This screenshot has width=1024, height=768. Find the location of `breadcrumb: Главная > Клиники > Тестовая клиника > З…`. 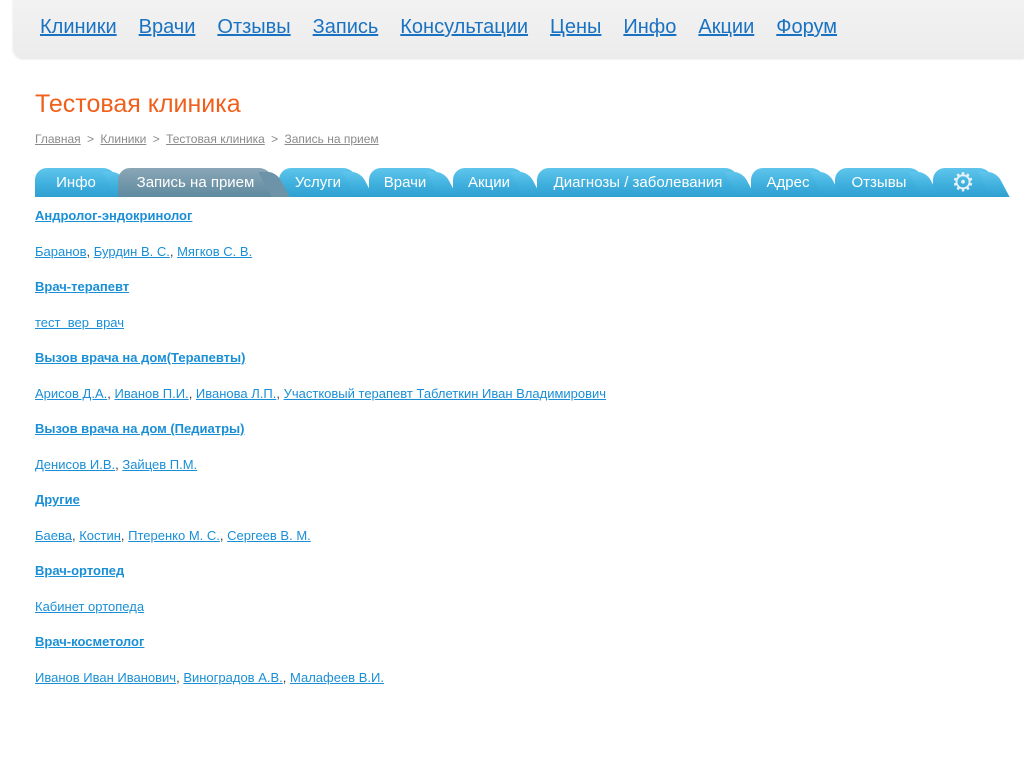

breadcrumb: Главная > Клиники > Тестовая клиника > З… is located at coordinates (207, 139).